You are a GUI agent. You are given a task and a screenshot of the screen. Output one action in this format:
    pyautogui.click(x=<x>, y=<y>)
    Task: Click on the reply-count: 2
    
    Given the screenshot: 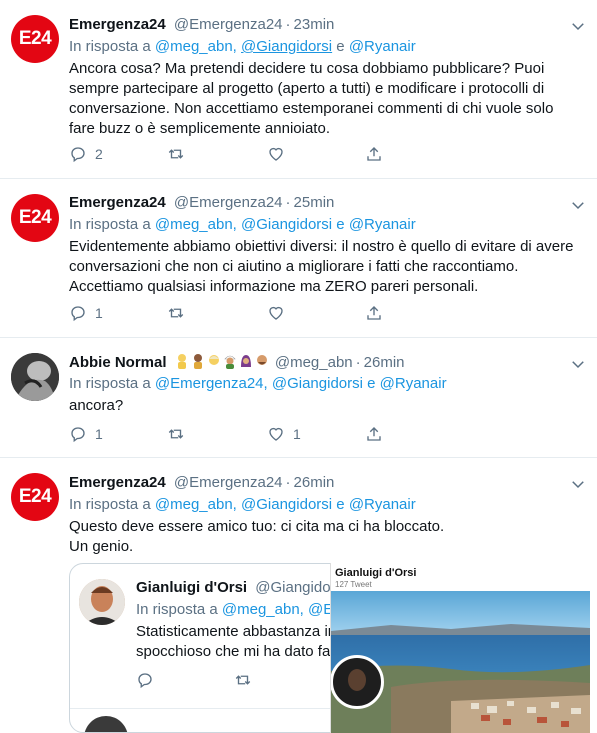 What is the action you would take?
    pyautogui.click(x=99, y=154)
    